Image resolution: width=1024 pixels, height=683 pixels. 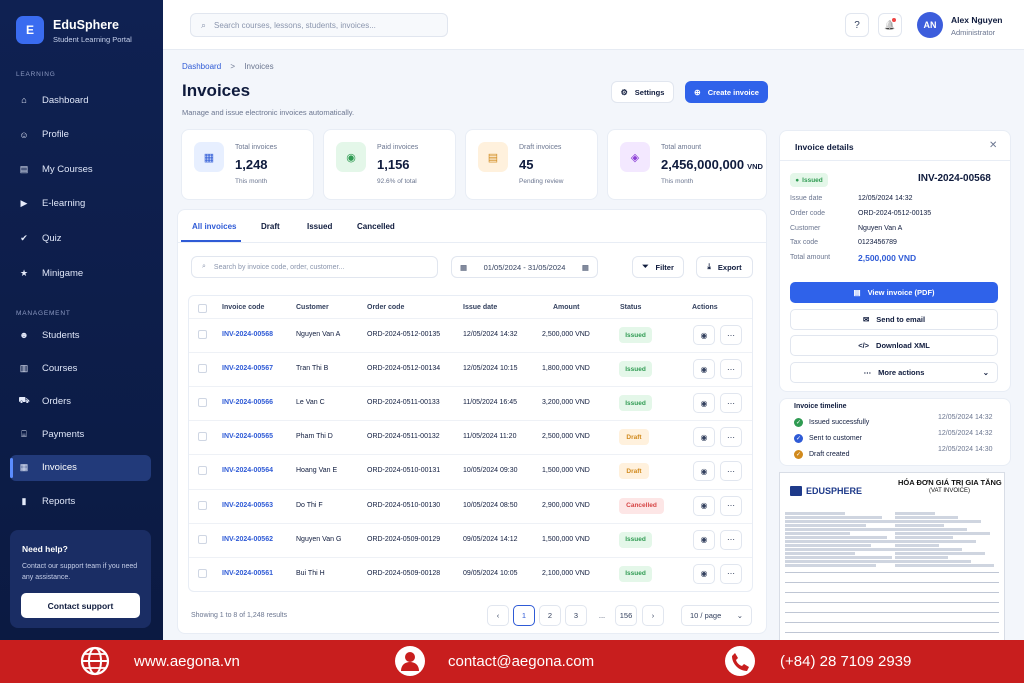 I want to click on footer-website: www.aegona.vn, so click(x=187, y=661).